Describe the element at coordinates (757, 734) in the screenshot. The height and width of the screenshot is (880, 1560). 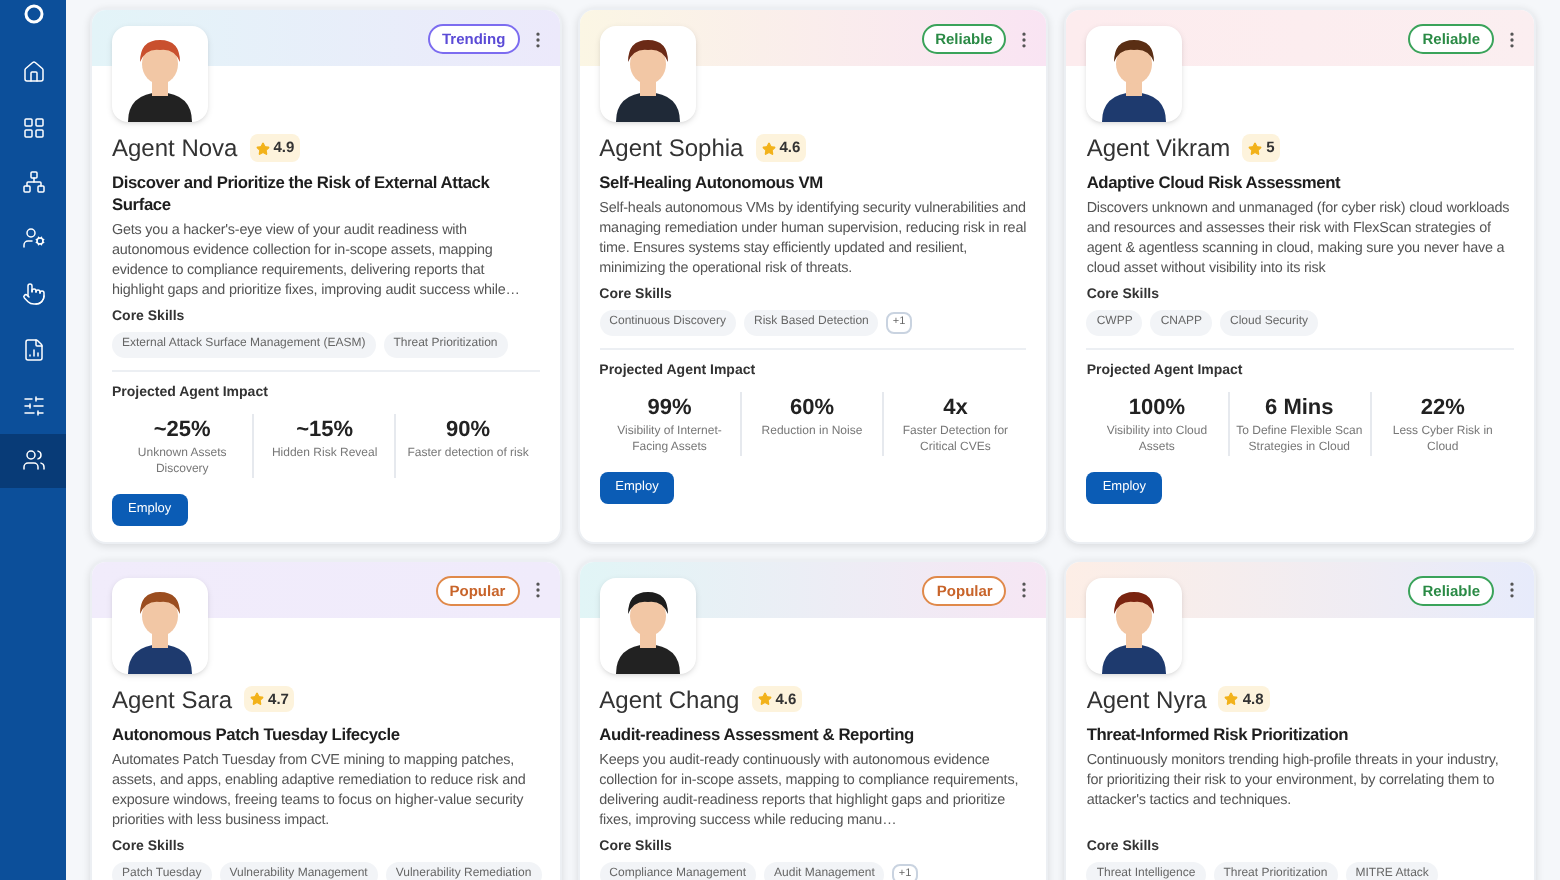
I see `agent-title: Audit-readiness Assessment & Reporting` at that location.